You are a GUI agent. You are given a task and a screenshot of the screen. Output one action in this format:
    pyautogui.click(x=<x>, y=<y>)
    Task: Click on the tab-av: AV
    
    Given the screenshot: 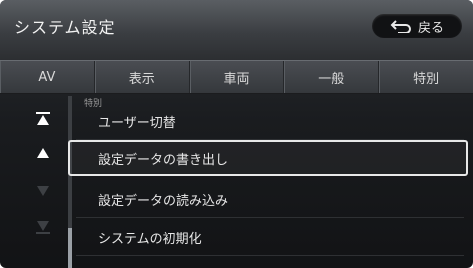 What is the action you would take?
    pyautogui.click(x=47, y=77)
    